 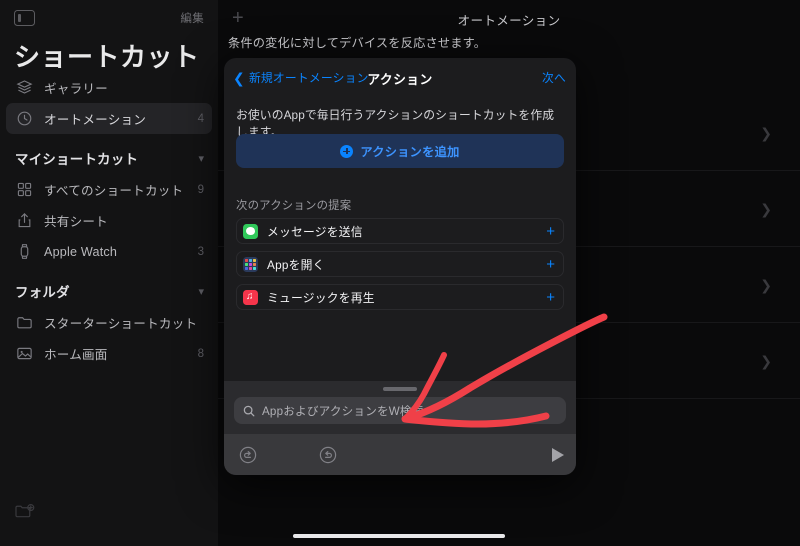 I want to click on sidebar-edit-button: 編集, so click(x=192, y=18).